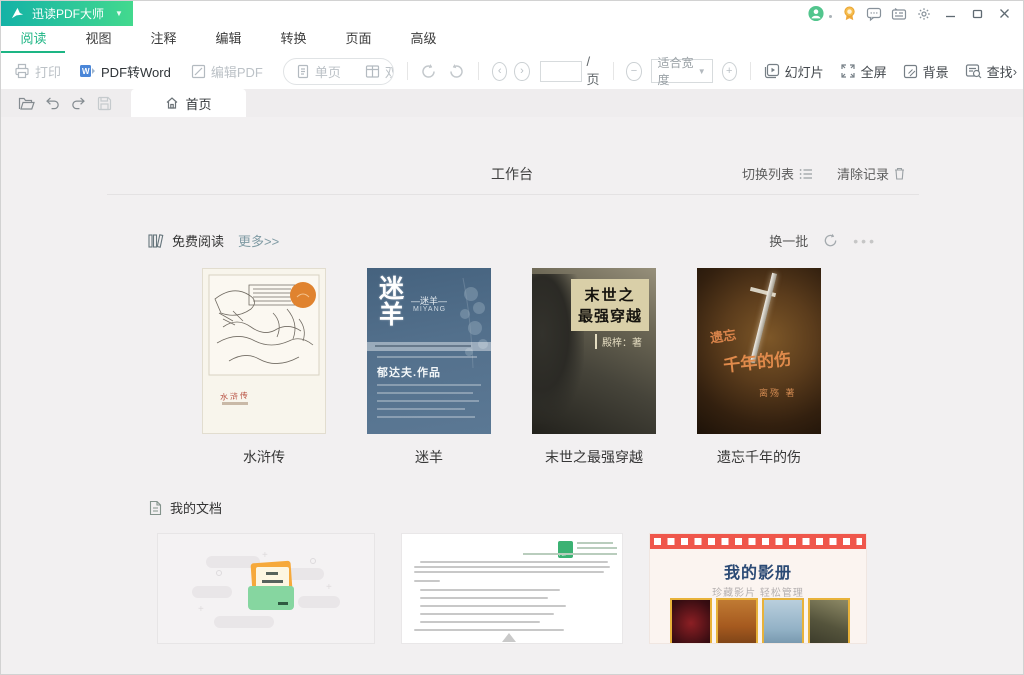 This screenshot has width=1024, height=675. I want to click on rotate-clockwise-button, so click(428, 71).